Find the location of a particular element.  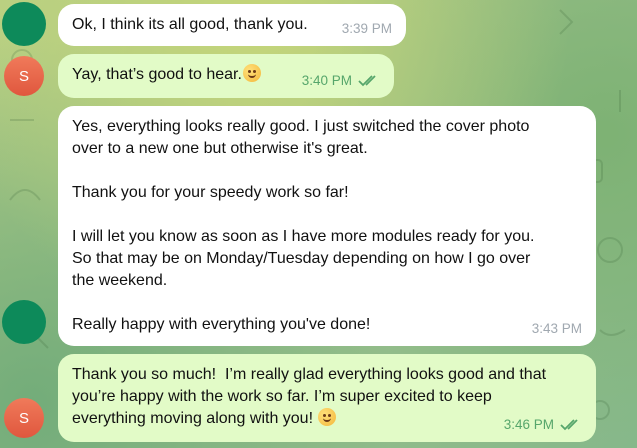

message-text: Yay, that’s good to hear. is located at coordinates (157, 74).